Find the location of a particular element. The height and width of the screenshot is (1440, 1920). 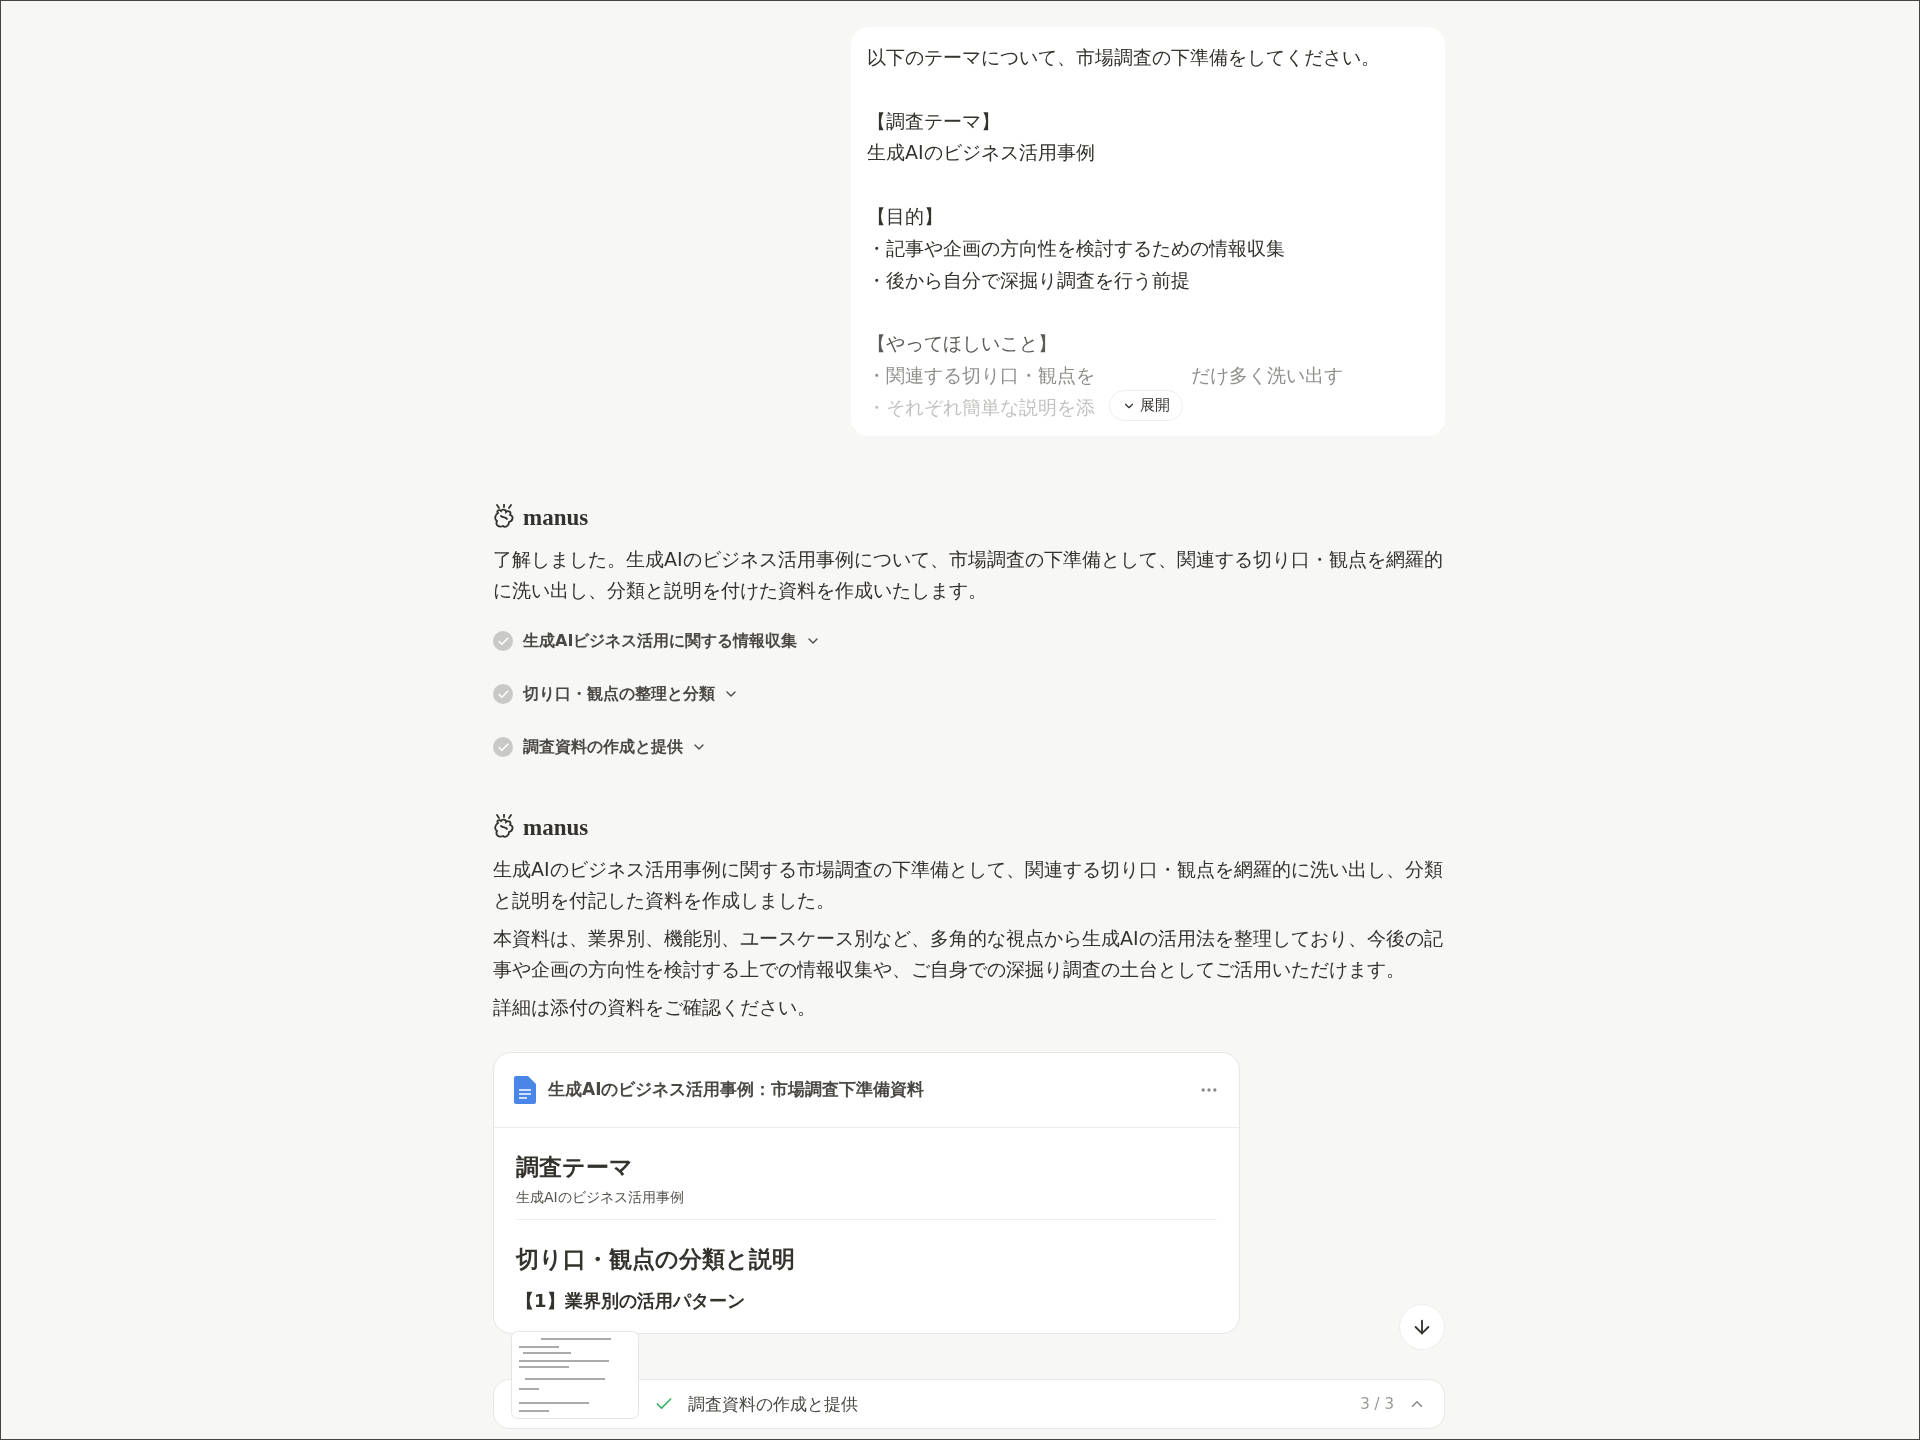

message-text: ・後から自分で深掘り調査を行う前提 is located at coordinates (1028, 280).